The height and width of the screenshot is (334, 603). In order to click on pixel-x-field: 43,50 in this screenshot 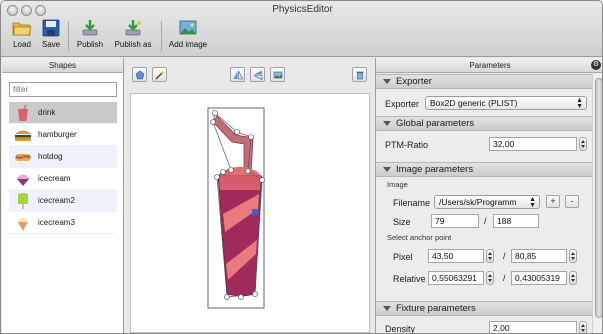, I will do `click(456, 256)`.